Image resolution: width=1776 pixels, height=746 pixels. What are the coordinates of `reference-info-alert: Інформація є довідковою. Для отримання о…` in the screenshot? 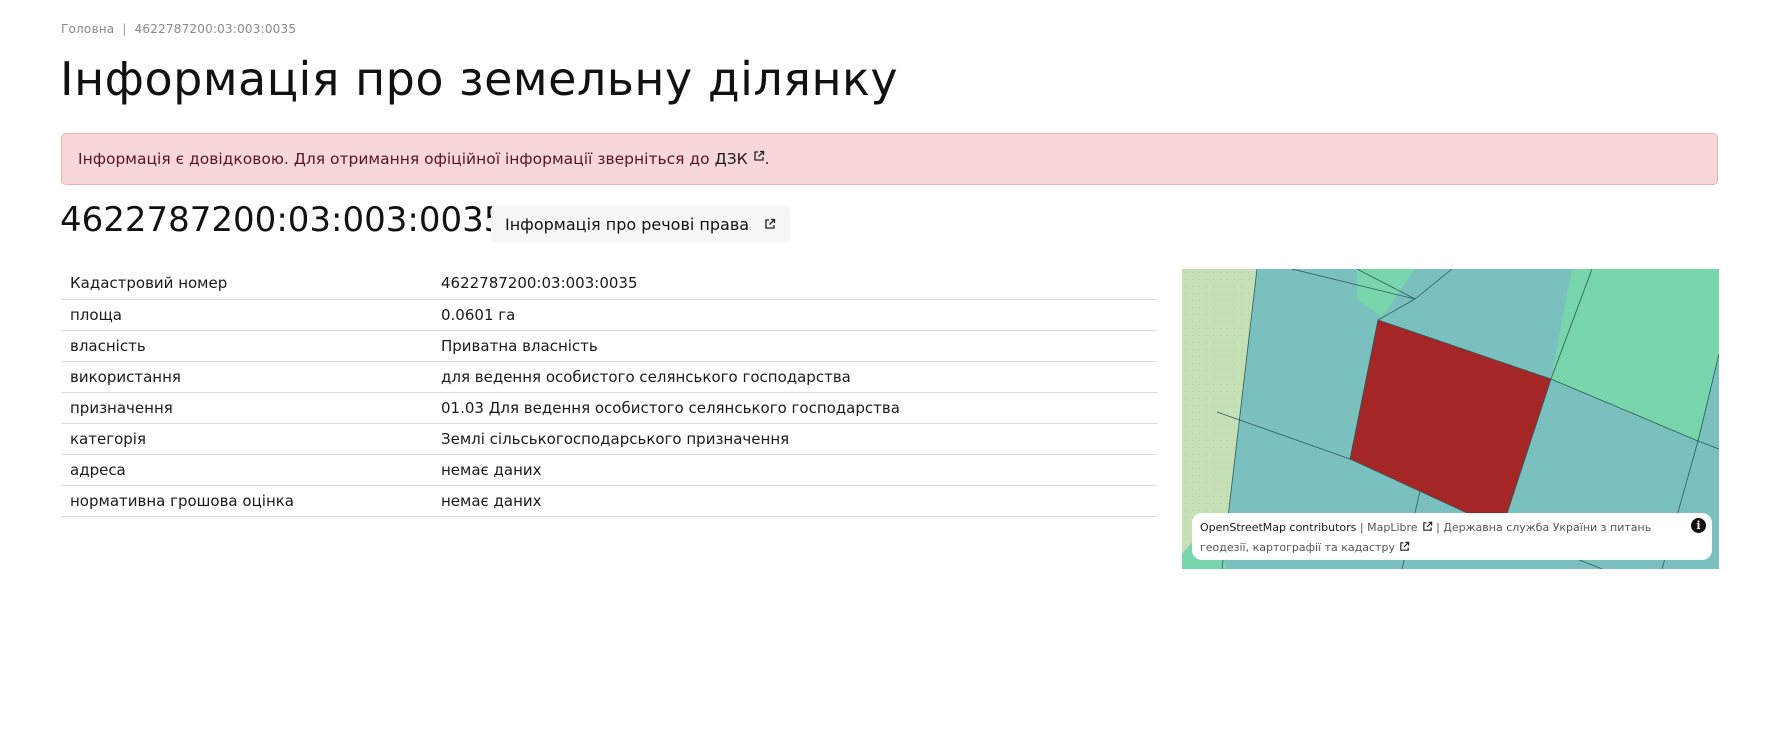 It's located at (889, 159).